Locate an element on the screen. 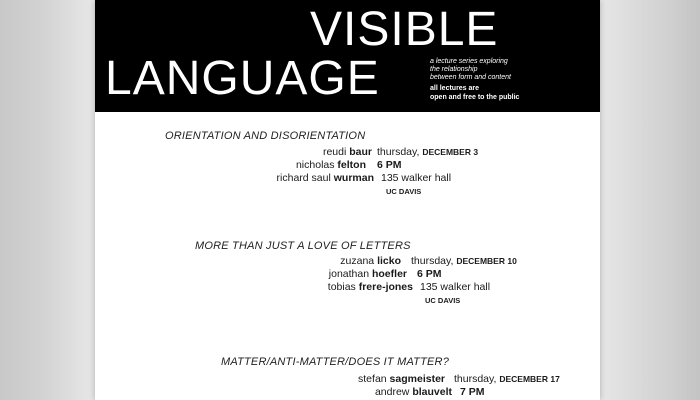 This screenshot has width=700, height=400. speaker-name: zuzana licko is located at coordinates (370, 261).